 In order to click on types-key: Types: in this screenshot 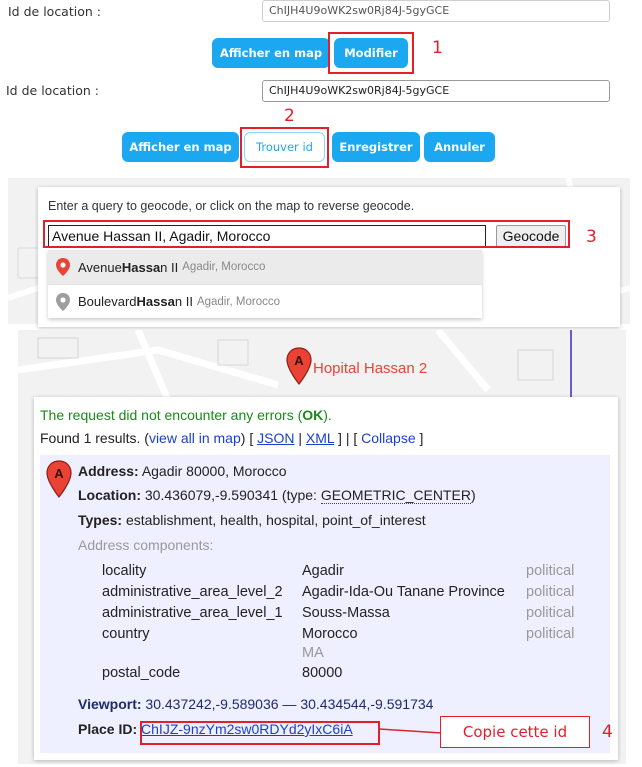, I will do `click(100, 520)`.